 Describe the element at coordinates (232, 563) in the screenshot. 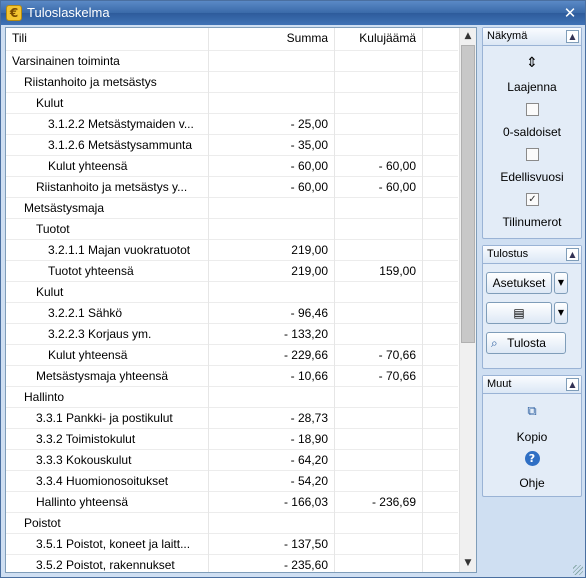

I see `table-row: 3.5.2 Poistot, rakennukset - 235,60` at that location.